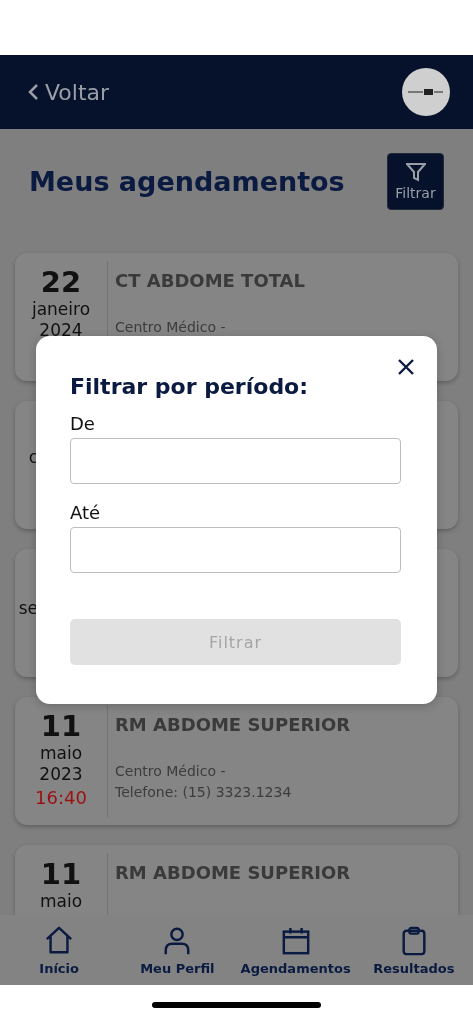 The height and width of the screenshot is (1024, 473). What do you see at coordinates (426, 92) in the screenshot?
I see `logo-icon` at bounding box center [426, 92].